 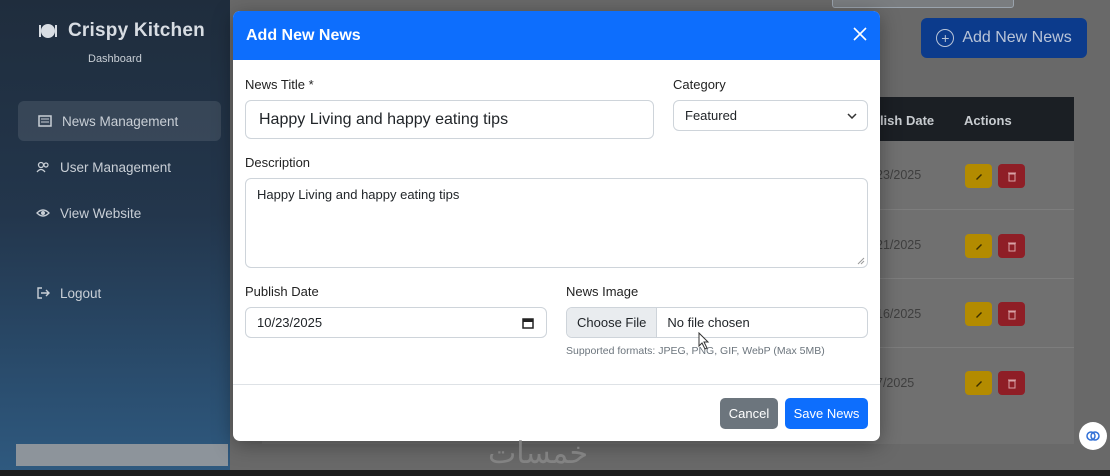 What do you see at coordinates (449, 119) in the screenshot?
I see `news-title-input: Happy Living and happy eating tips` at bounding box center [449, 119].